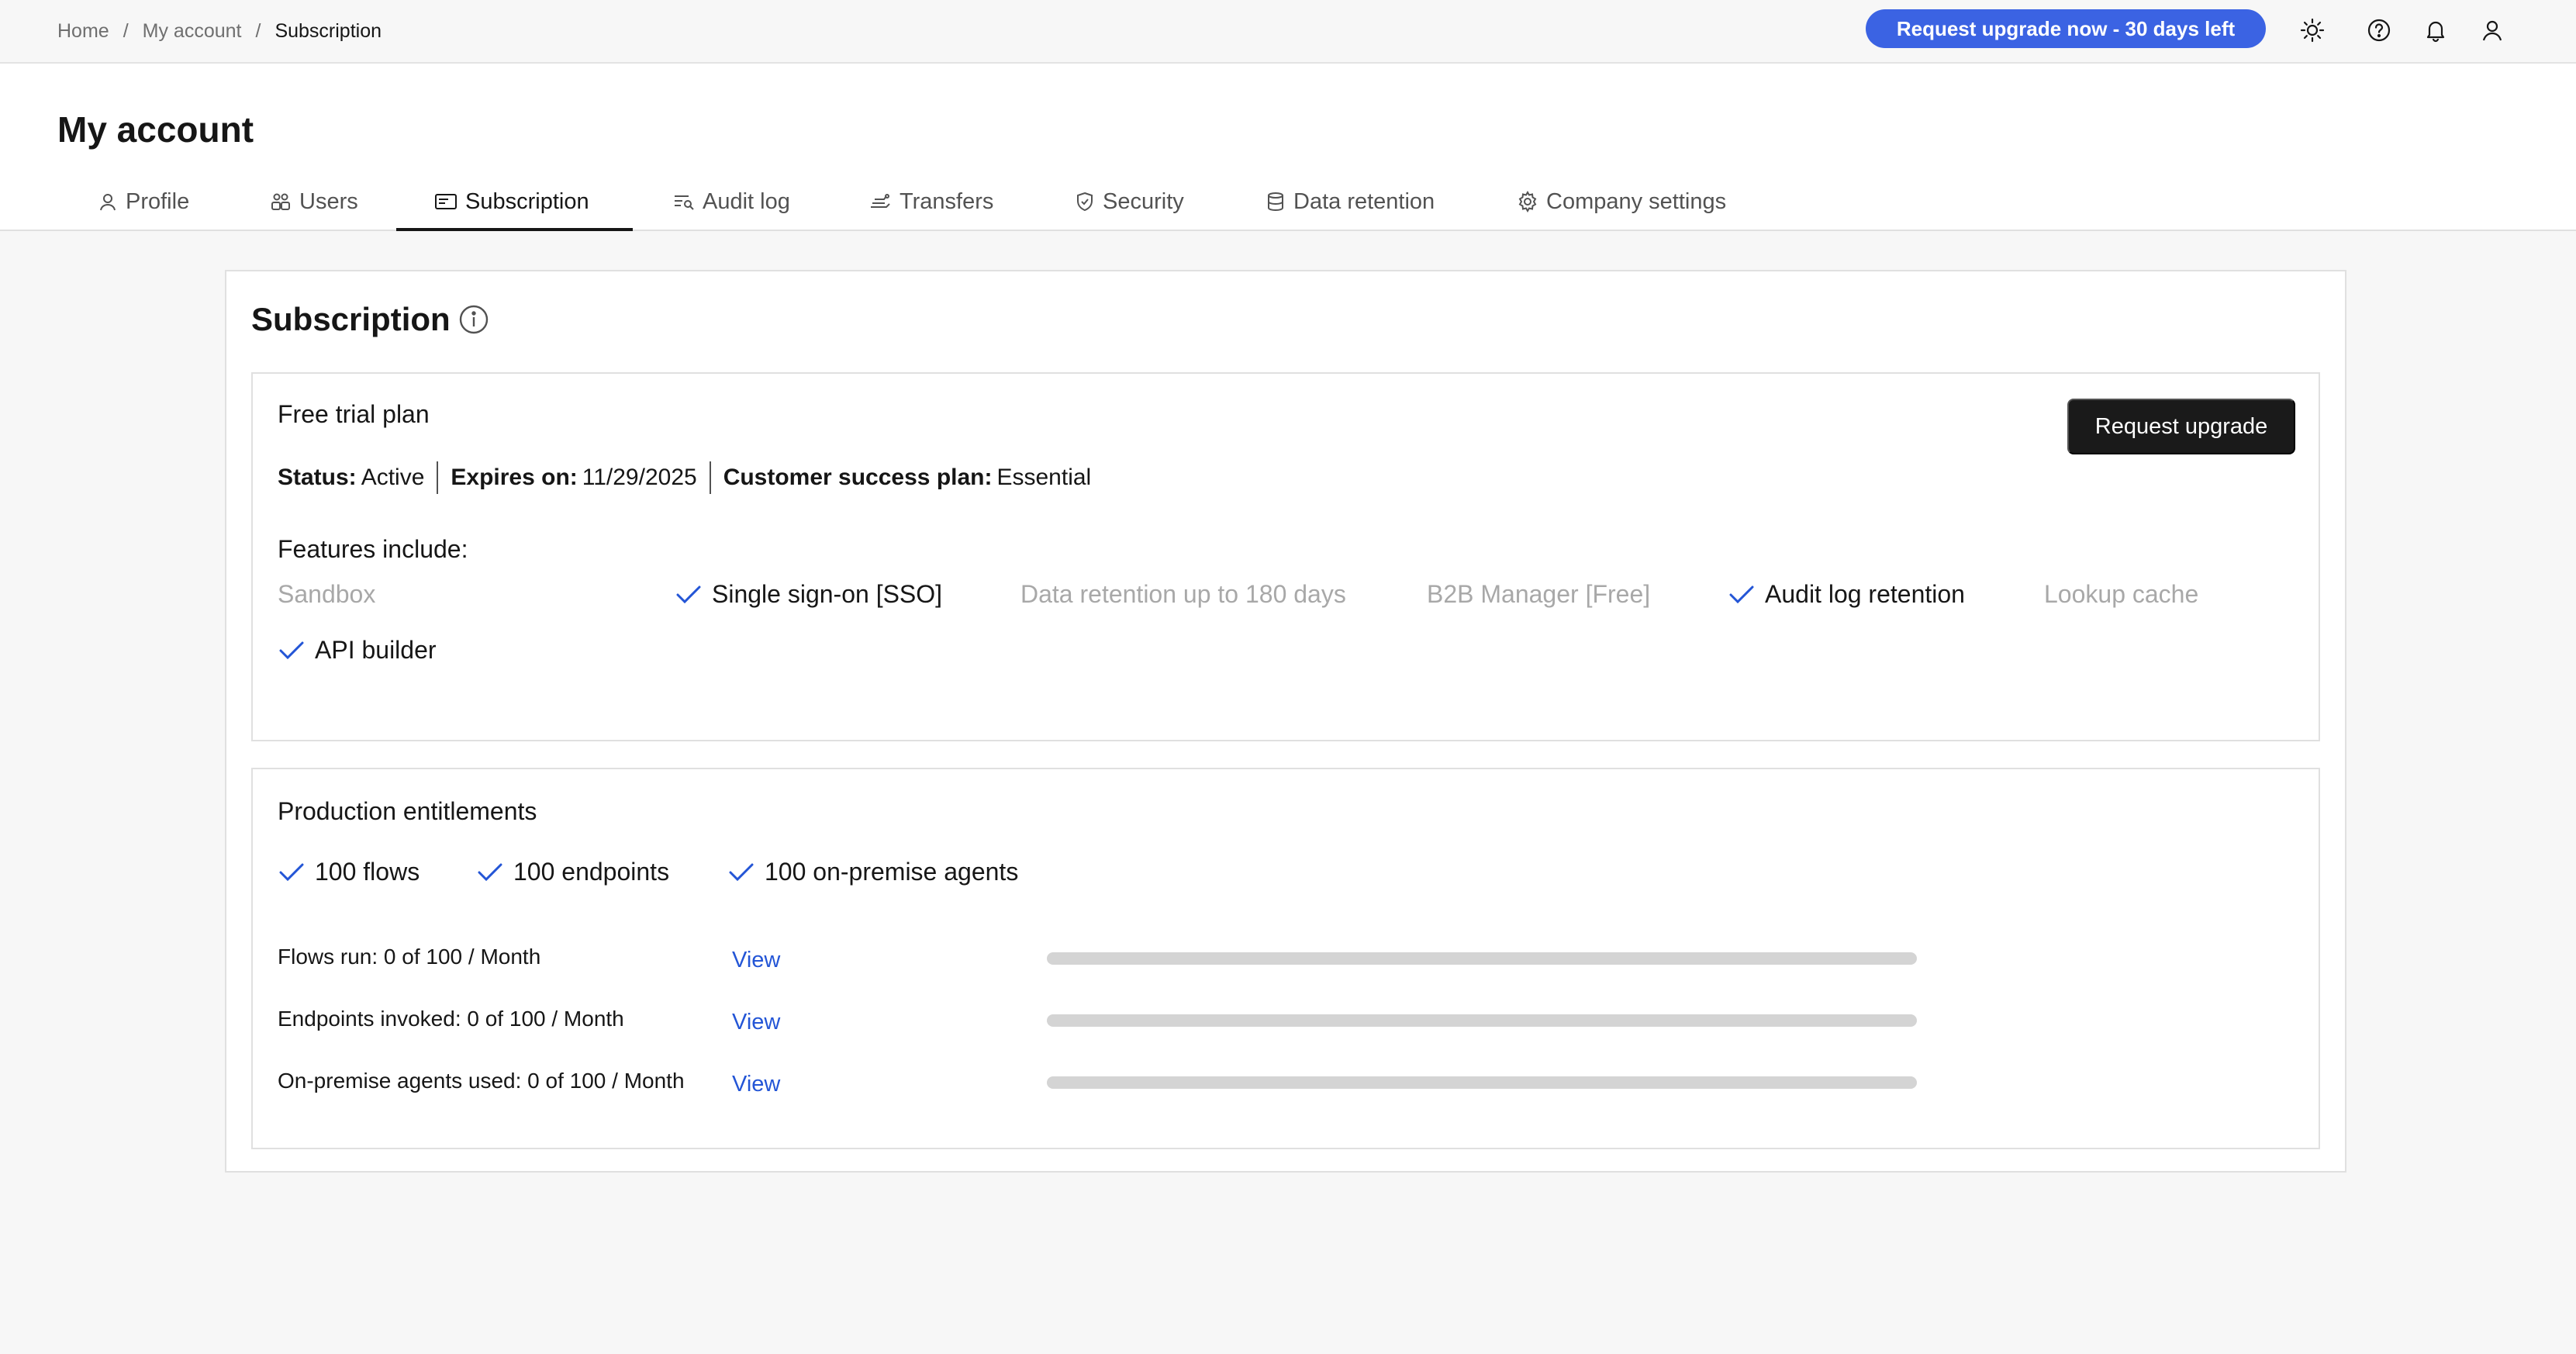 This screenshot has width=2576, height=1354. Describe the element at coordinates (328, 201) in the screenshot. I see `tab-label: Users` at that location.